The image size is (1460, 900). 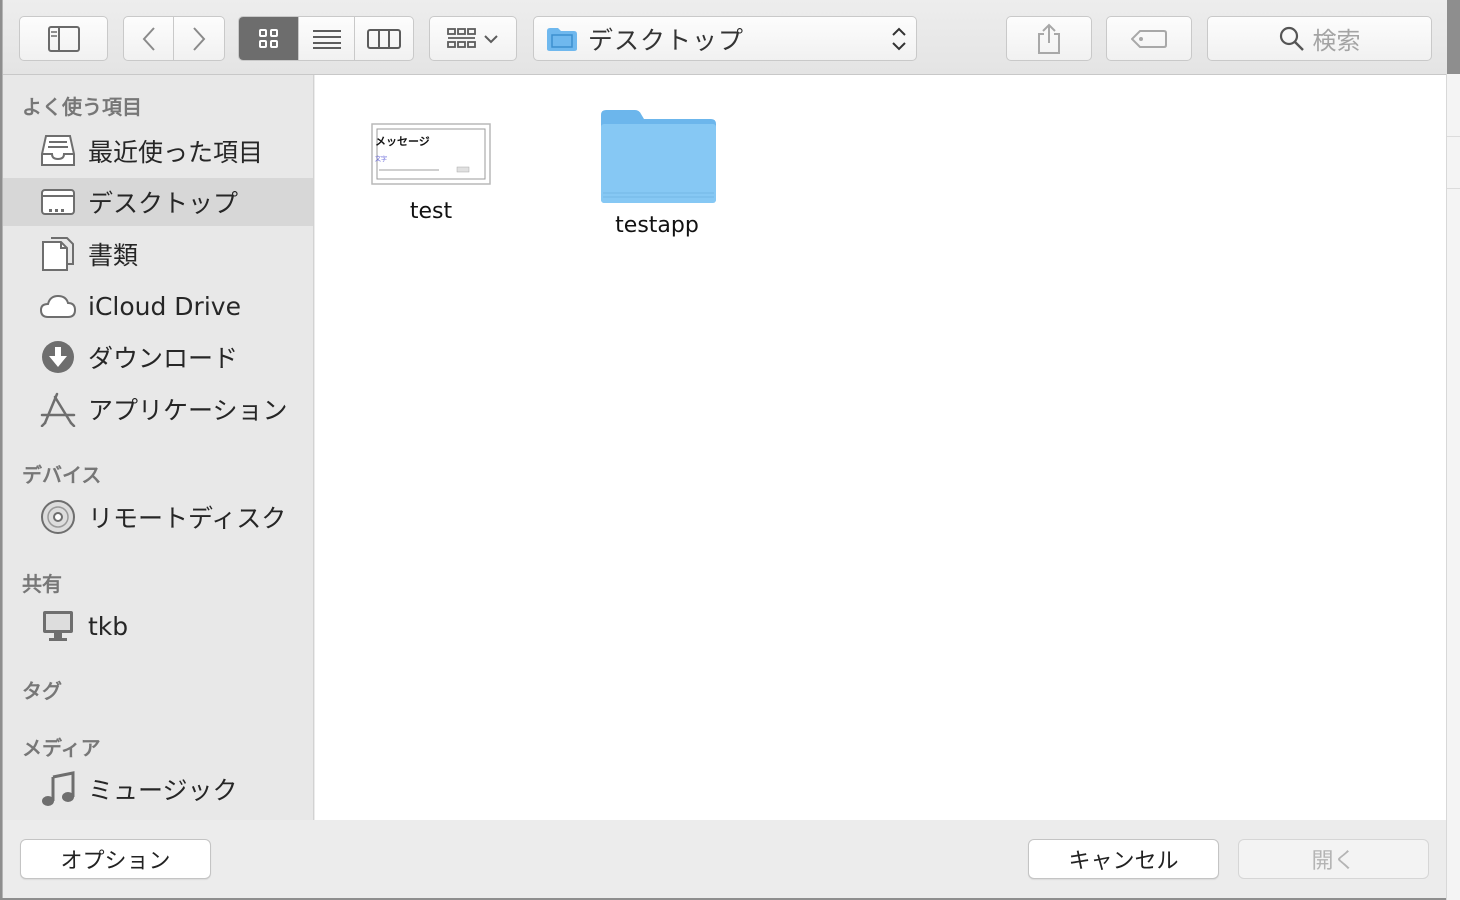 I want to click on applications-icon, so click(x=58, y=409).